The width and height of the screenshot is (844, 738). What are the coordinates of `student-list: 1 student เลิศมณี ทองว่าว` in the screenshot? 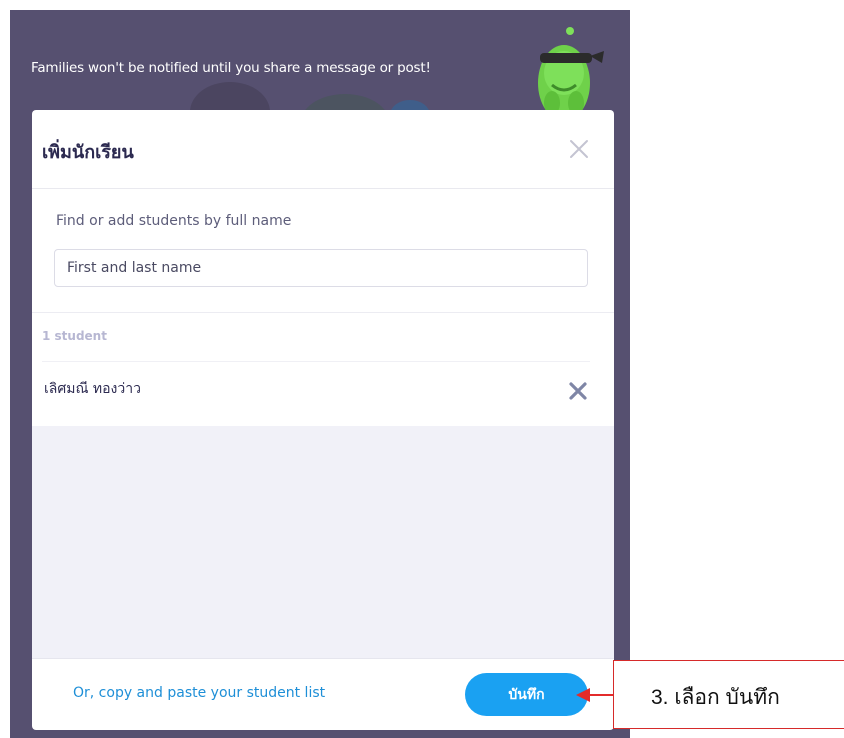 It's located at (323, 369).